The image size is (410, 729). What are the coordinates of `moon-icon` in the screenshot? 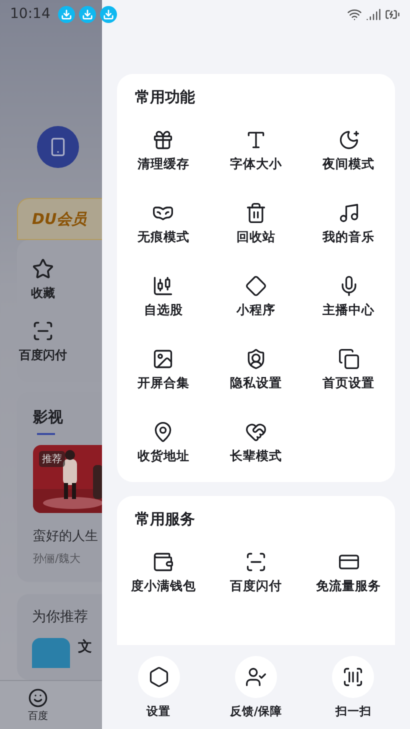 It's located at (349, 139).